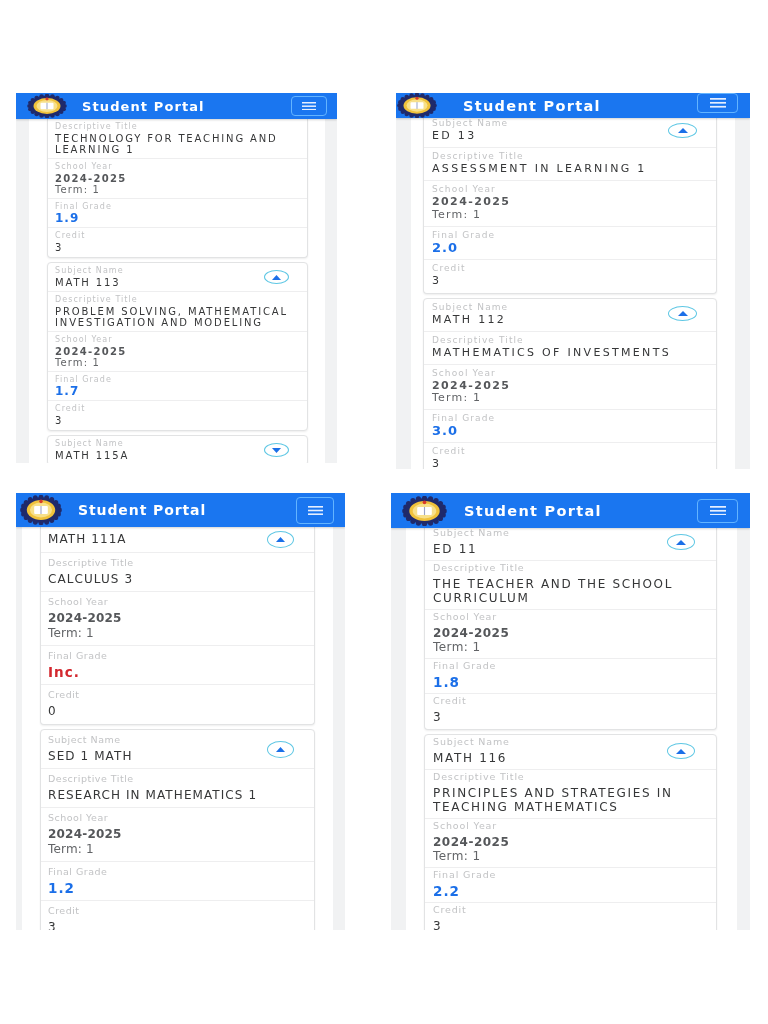 Image resolution: width=768 pixels, height=1024 pixels. I want to click on caret-down-icon, so click(276, 450).